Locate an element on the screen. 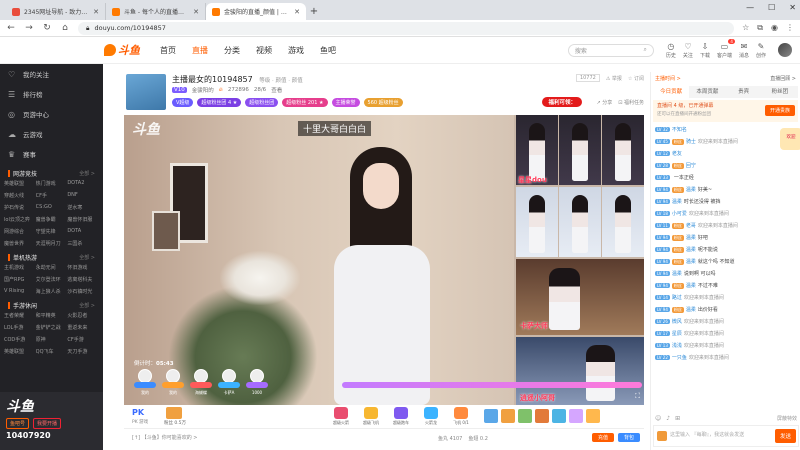 The image size is (800, 450). category-link: 国产RPG is located at coordinates (20, 279).